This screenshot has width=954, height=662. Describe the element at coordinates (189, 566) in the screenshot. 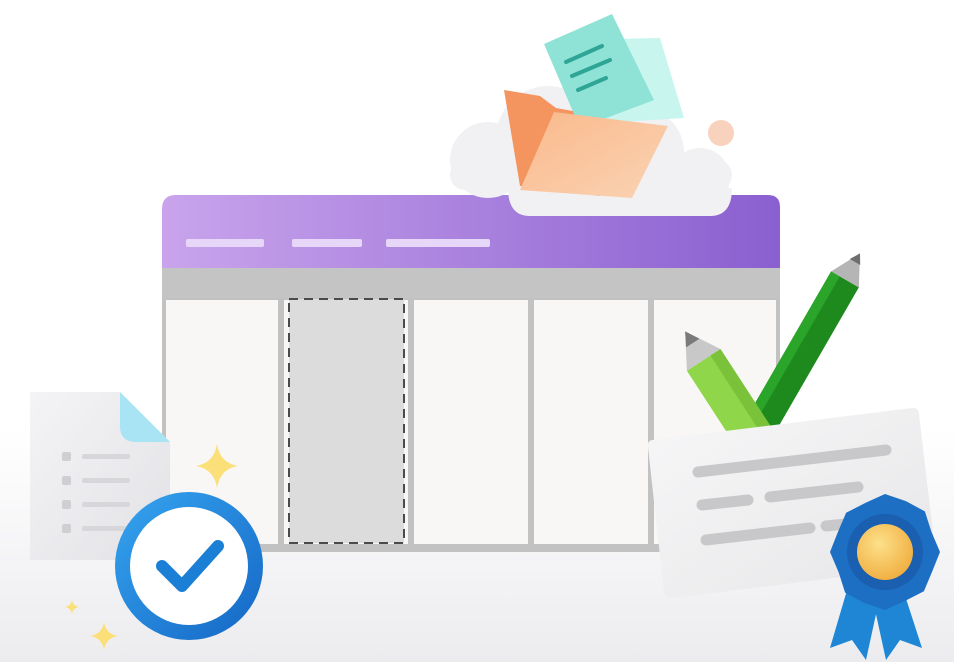

I see `check-circle-icon` at that location.